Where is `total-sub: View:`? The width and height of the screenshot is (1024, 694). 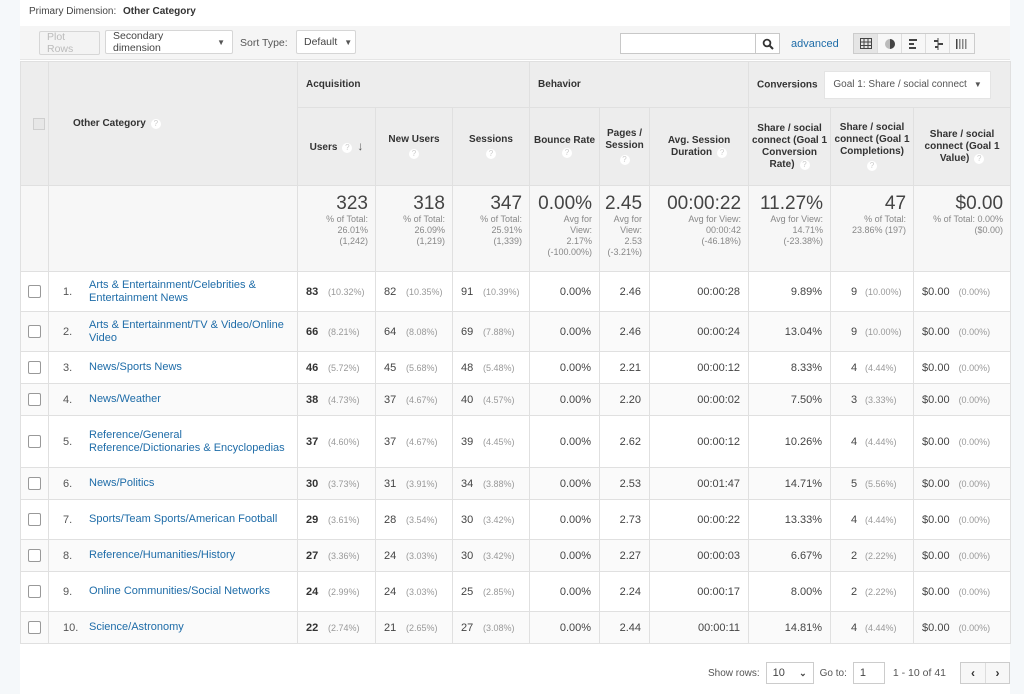
total-sub: View: is located at coordinates (631, 230).